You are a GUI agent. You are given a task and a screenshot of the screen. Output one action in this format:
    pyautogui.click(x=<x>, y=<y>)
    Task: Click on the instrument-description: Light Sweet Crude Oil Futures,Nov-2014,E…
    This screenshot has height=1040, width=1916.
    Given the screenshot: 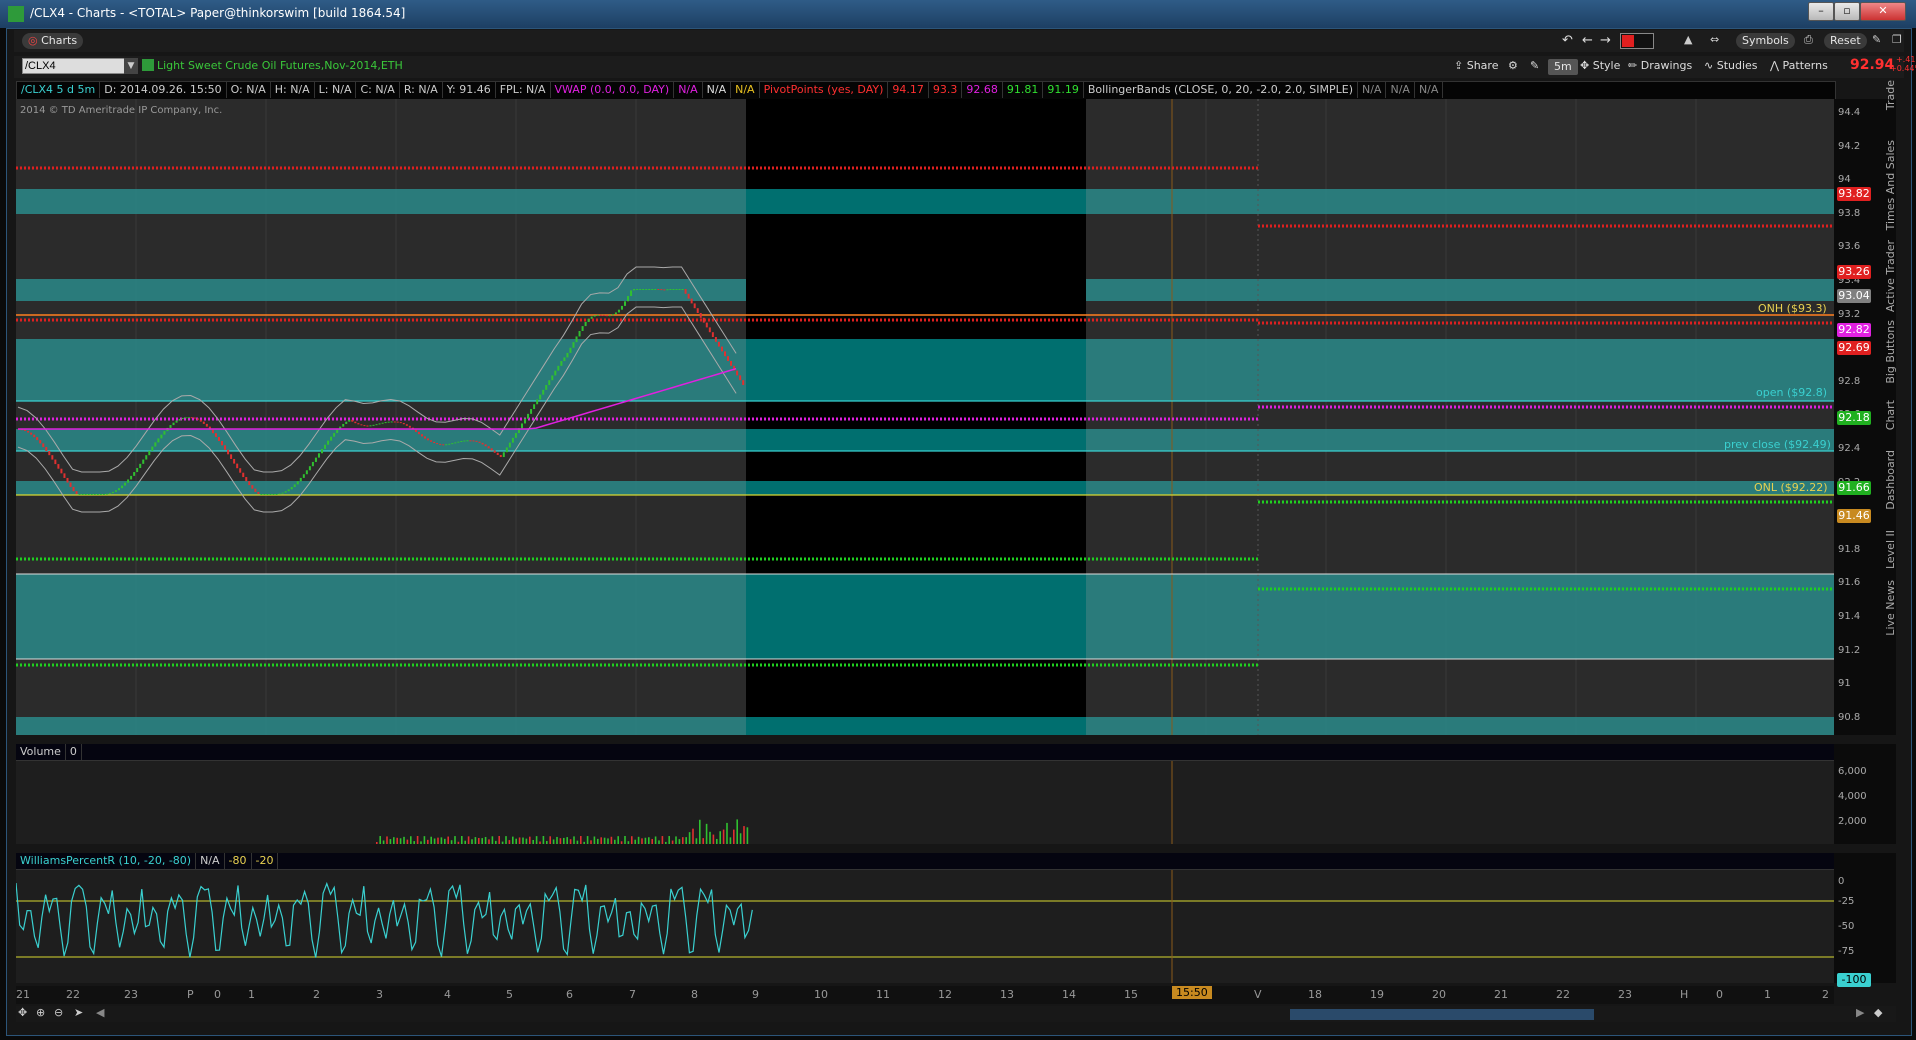 What is the action you would take?
    pyautogui.click(x=280, y=65)
    